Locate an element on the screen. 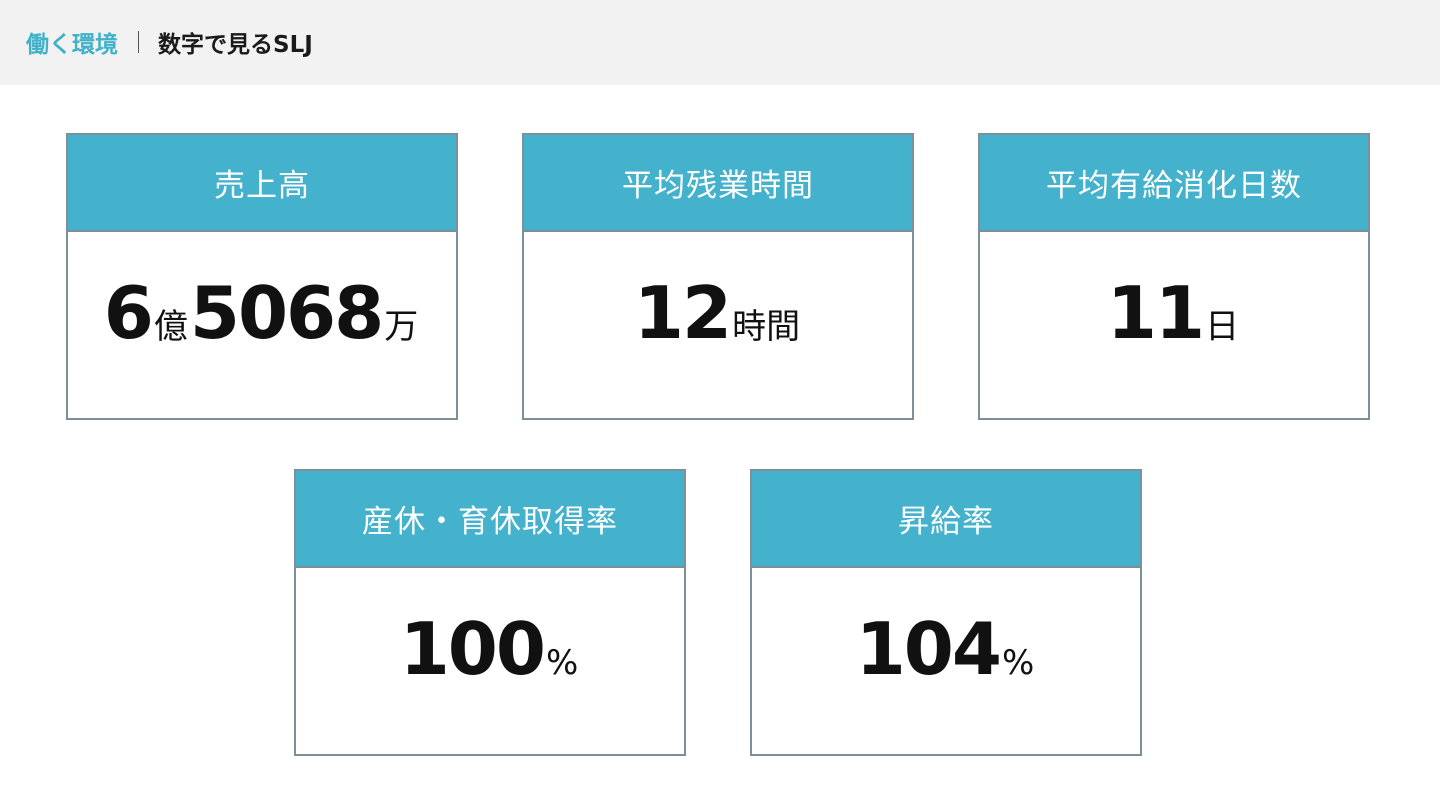 The width and height of the screenshot is (1440, 810). stat-card-header: 売上高 is located at coordinates (262, 183).